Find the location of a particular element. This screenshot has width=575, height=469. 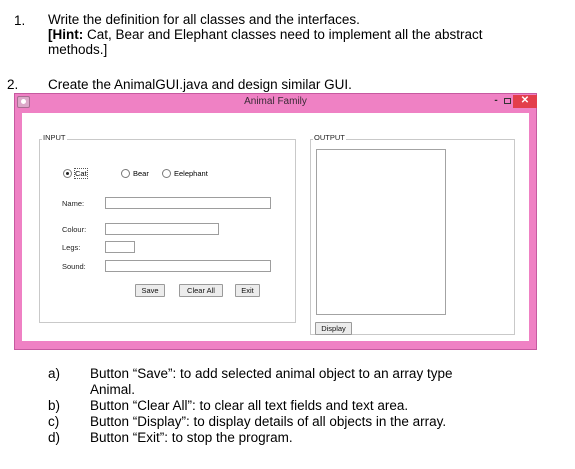

radio-bear-indicator is located at coordinates (125, 173).